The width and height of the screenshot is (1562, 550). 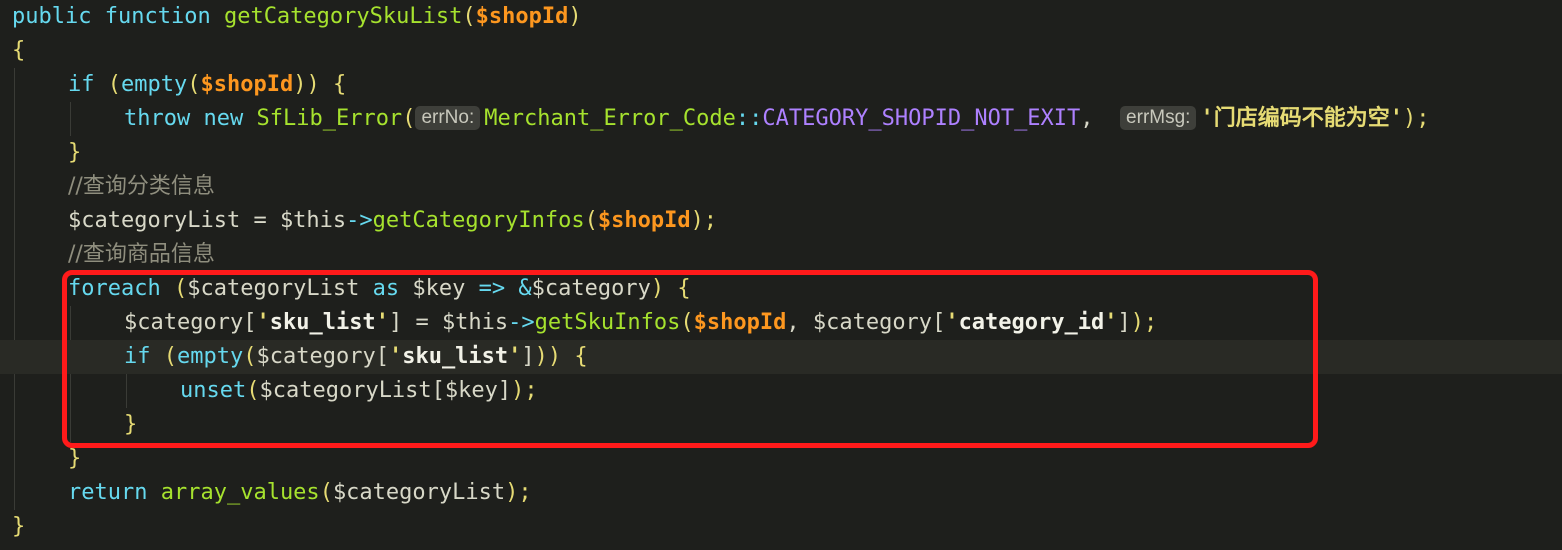 I want to click on class-name: SfLib_Error, so click(x=329, y=118).